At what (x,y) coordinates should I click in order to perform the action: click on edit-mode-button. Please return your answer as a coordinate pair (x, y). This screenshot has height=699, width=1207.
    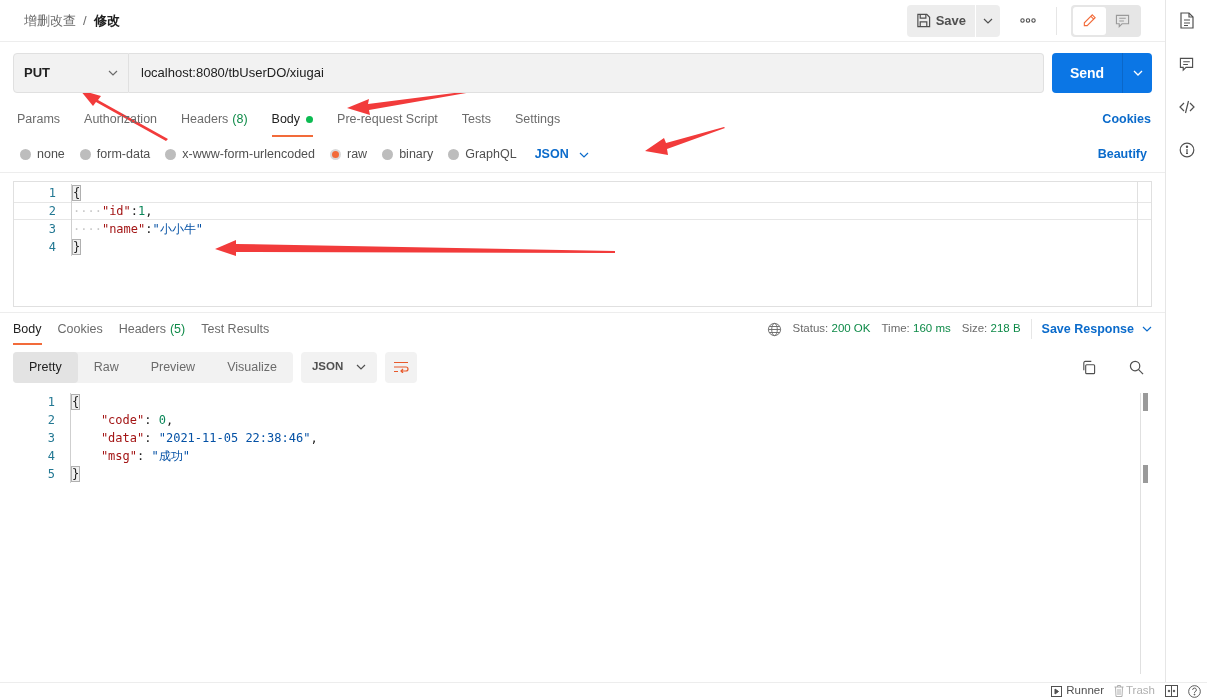
    Looking at the image, I should click on (1089, 20).